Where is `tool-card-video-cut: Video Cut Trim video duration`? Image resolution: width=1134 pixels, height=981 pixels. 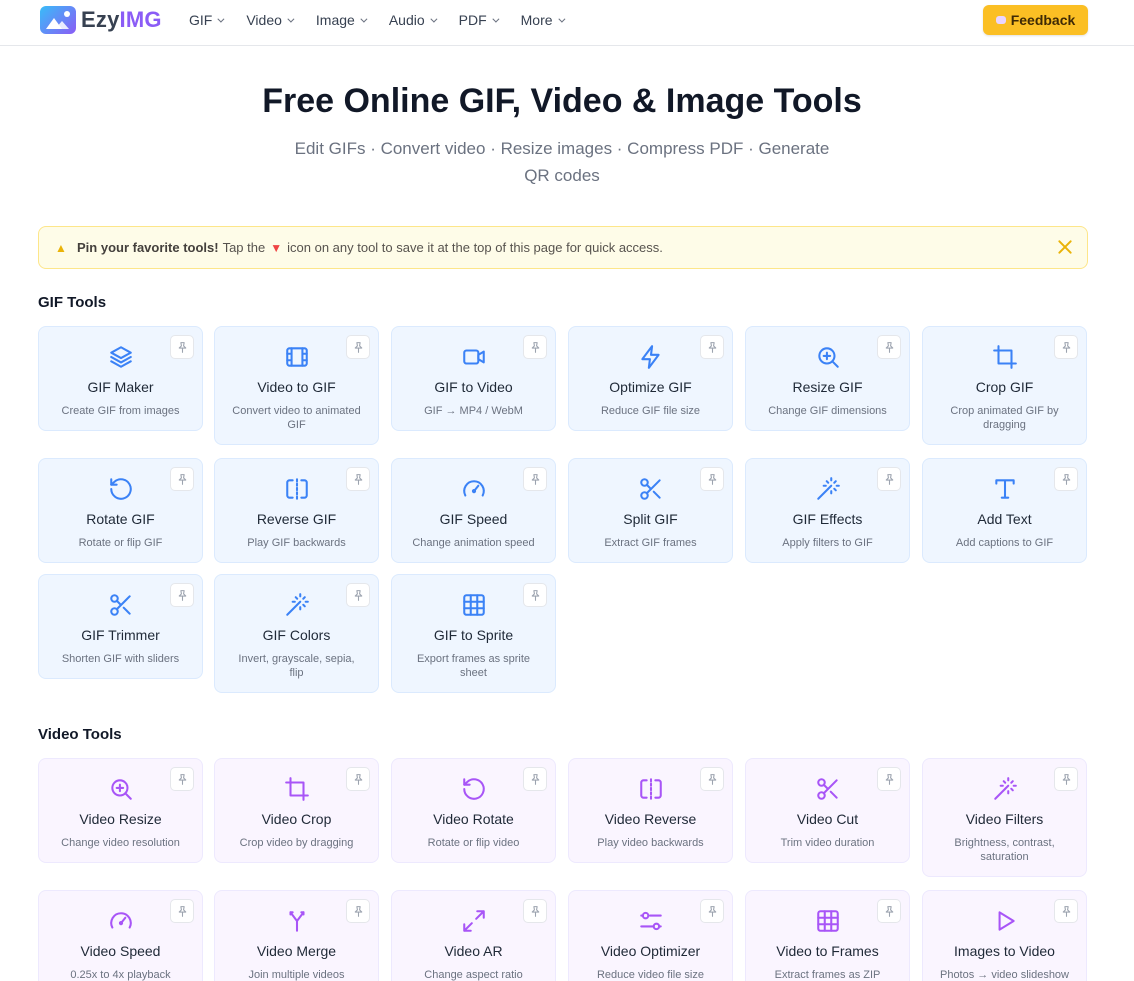 tool-card-video-cut: Video Cut Trim video duration is located at coordinates (827, 810).